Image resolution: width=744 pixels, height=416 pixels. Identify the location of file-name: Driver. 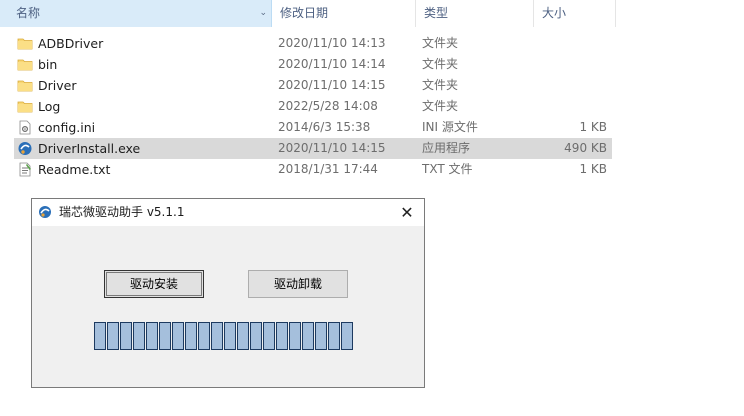
(57, 85).